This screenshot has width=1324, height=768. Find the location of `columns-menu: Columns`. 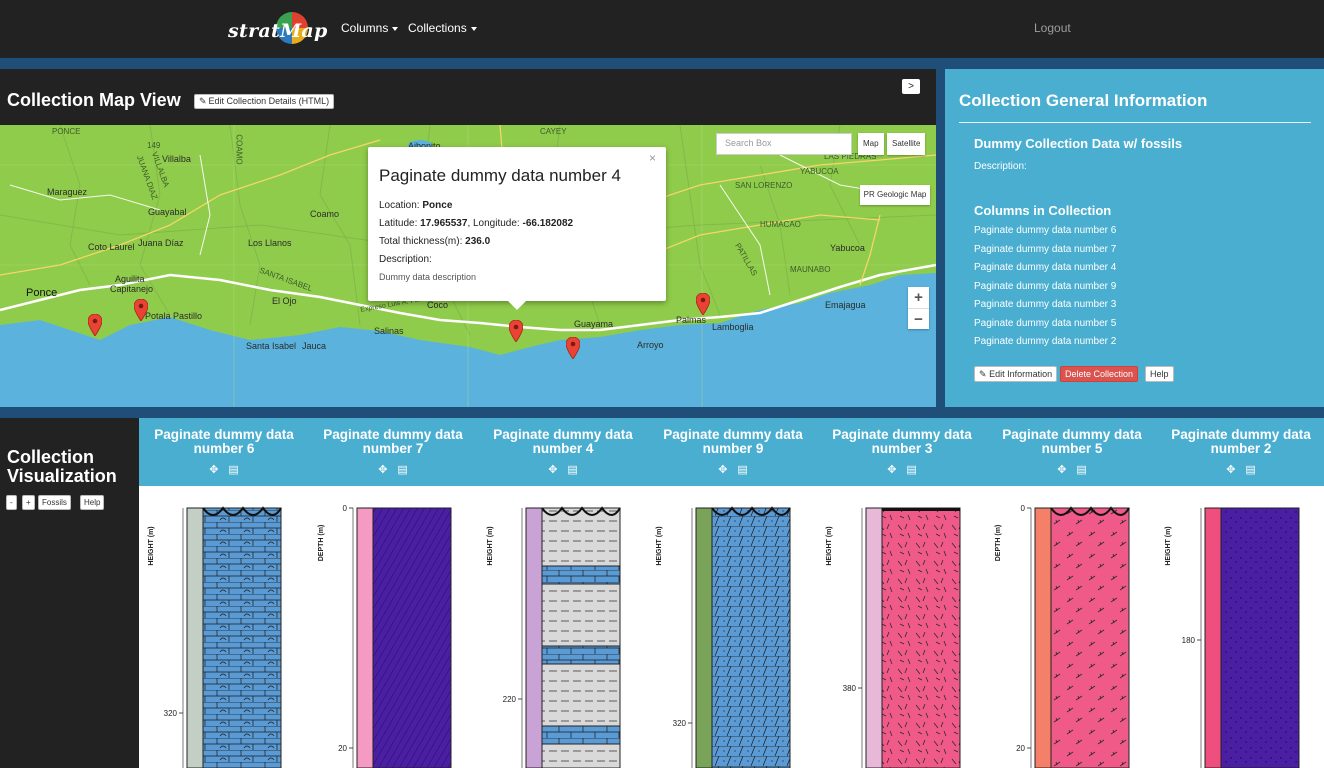

columns-menu: Columns is located at coordinates (370, 28).